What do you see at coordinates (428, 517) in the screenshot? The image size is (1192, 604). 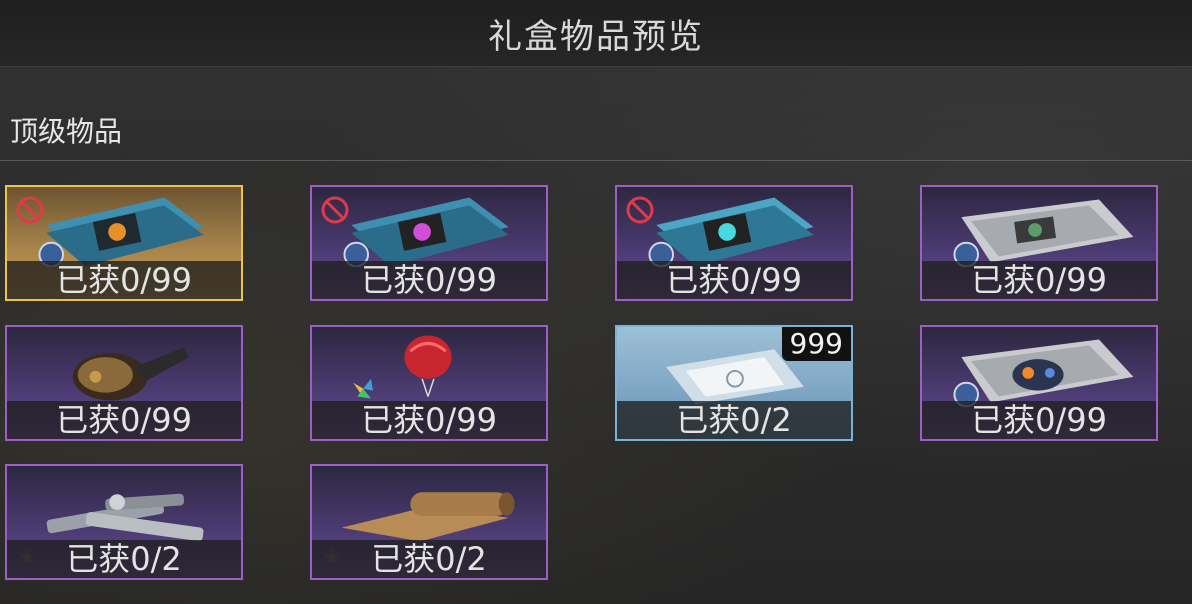 I see `parchment-scroll-icon` at bounding box center [428, 517].